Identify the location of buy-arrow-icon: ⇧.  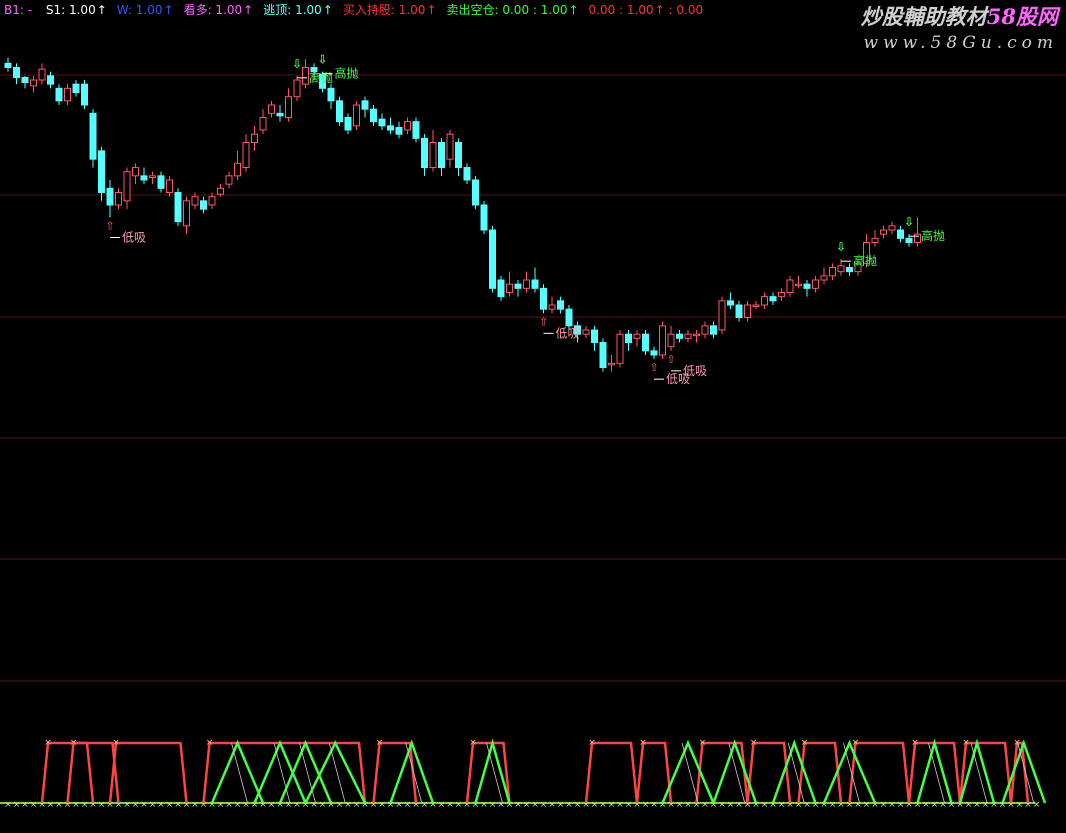
(543, 321).